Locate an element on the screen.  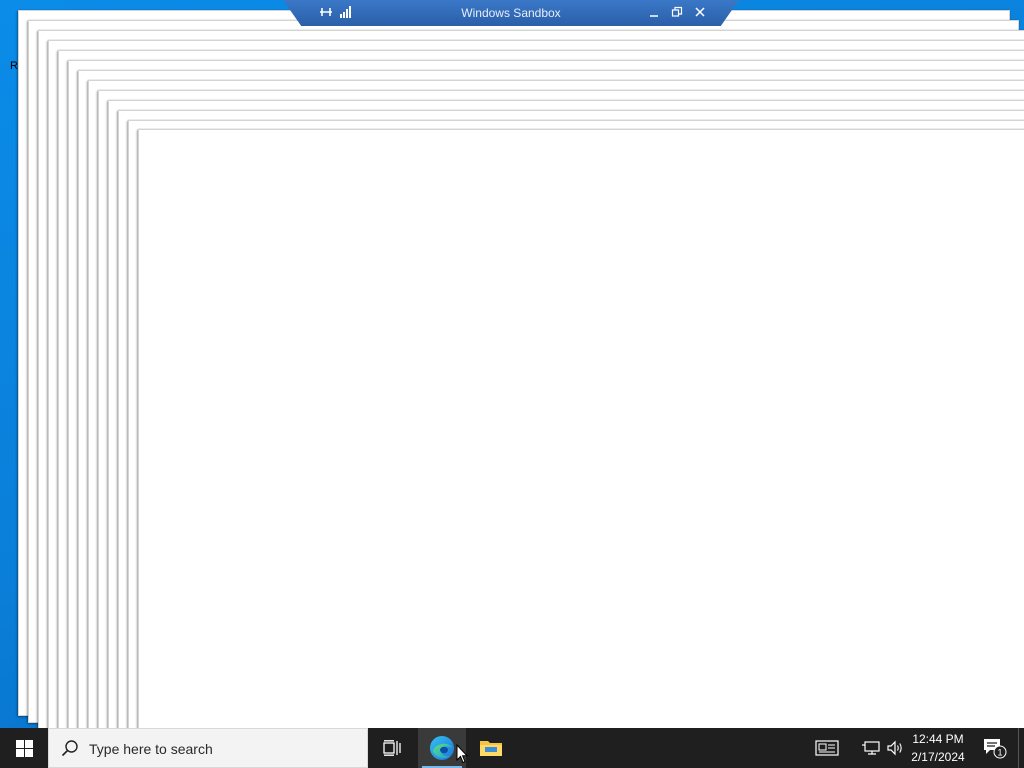
desktop-icon-label-fragment: R is located at coordinates (14, 66).